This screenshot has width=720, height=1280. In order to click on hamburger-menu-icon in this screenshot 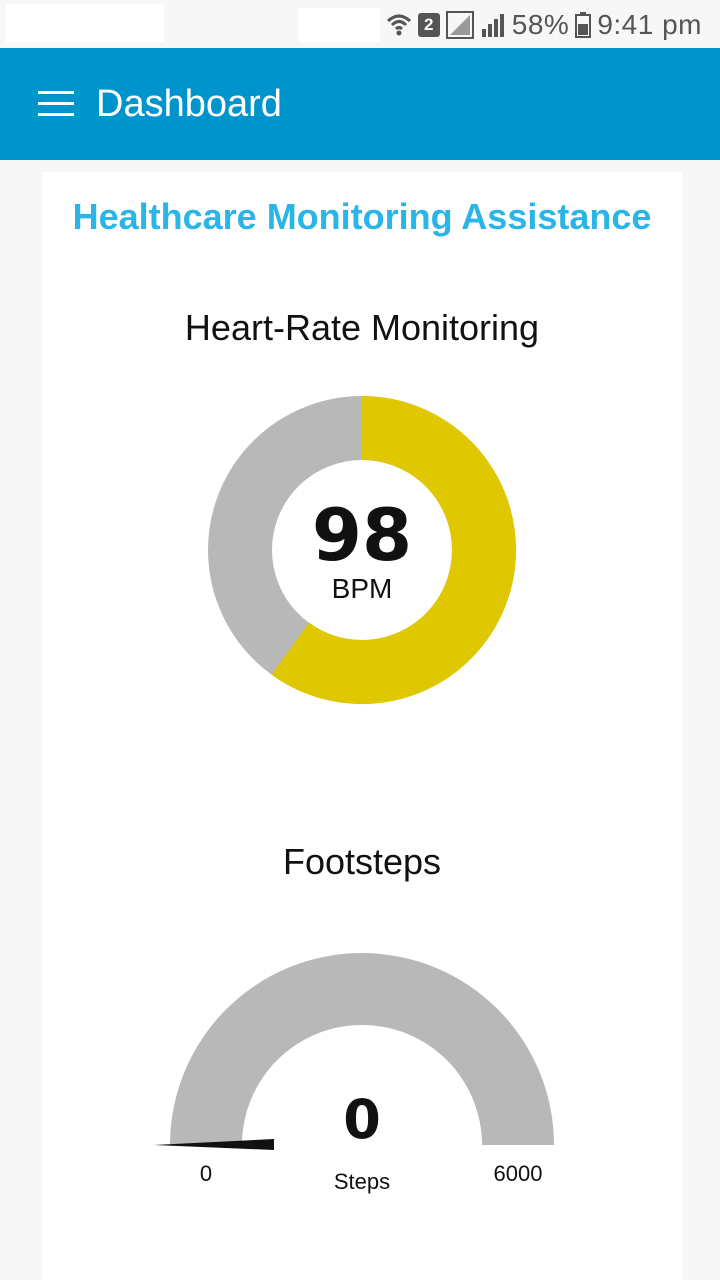, I will do `click(56, 104)`.